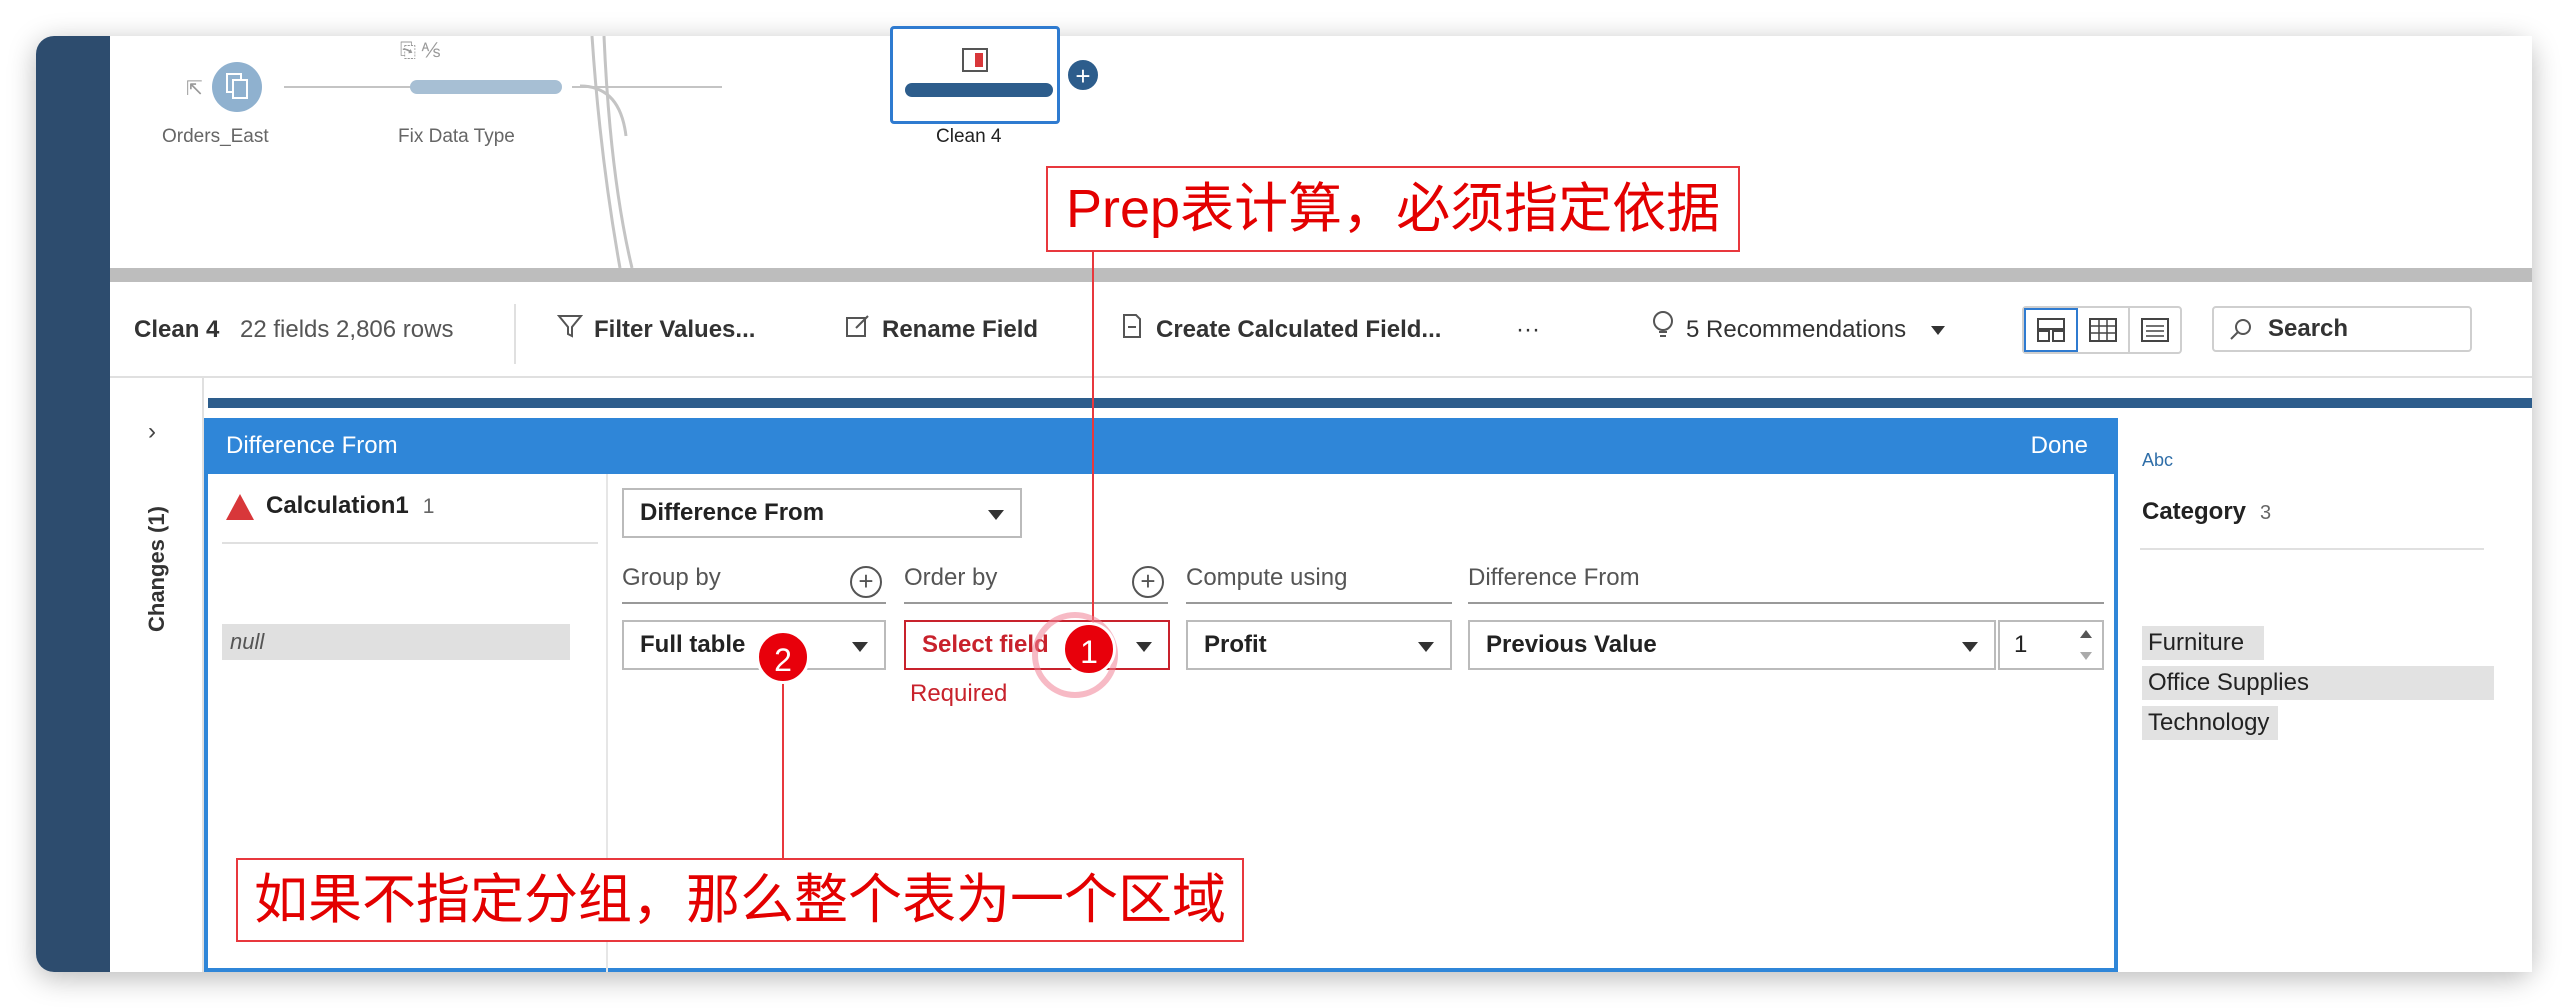 The image size is (2568, 1008). What do you see at coordinates (215, 136) in the screenshot?
I see `node-label-orders-east: Orders_East` at bounding box center [215, 136].